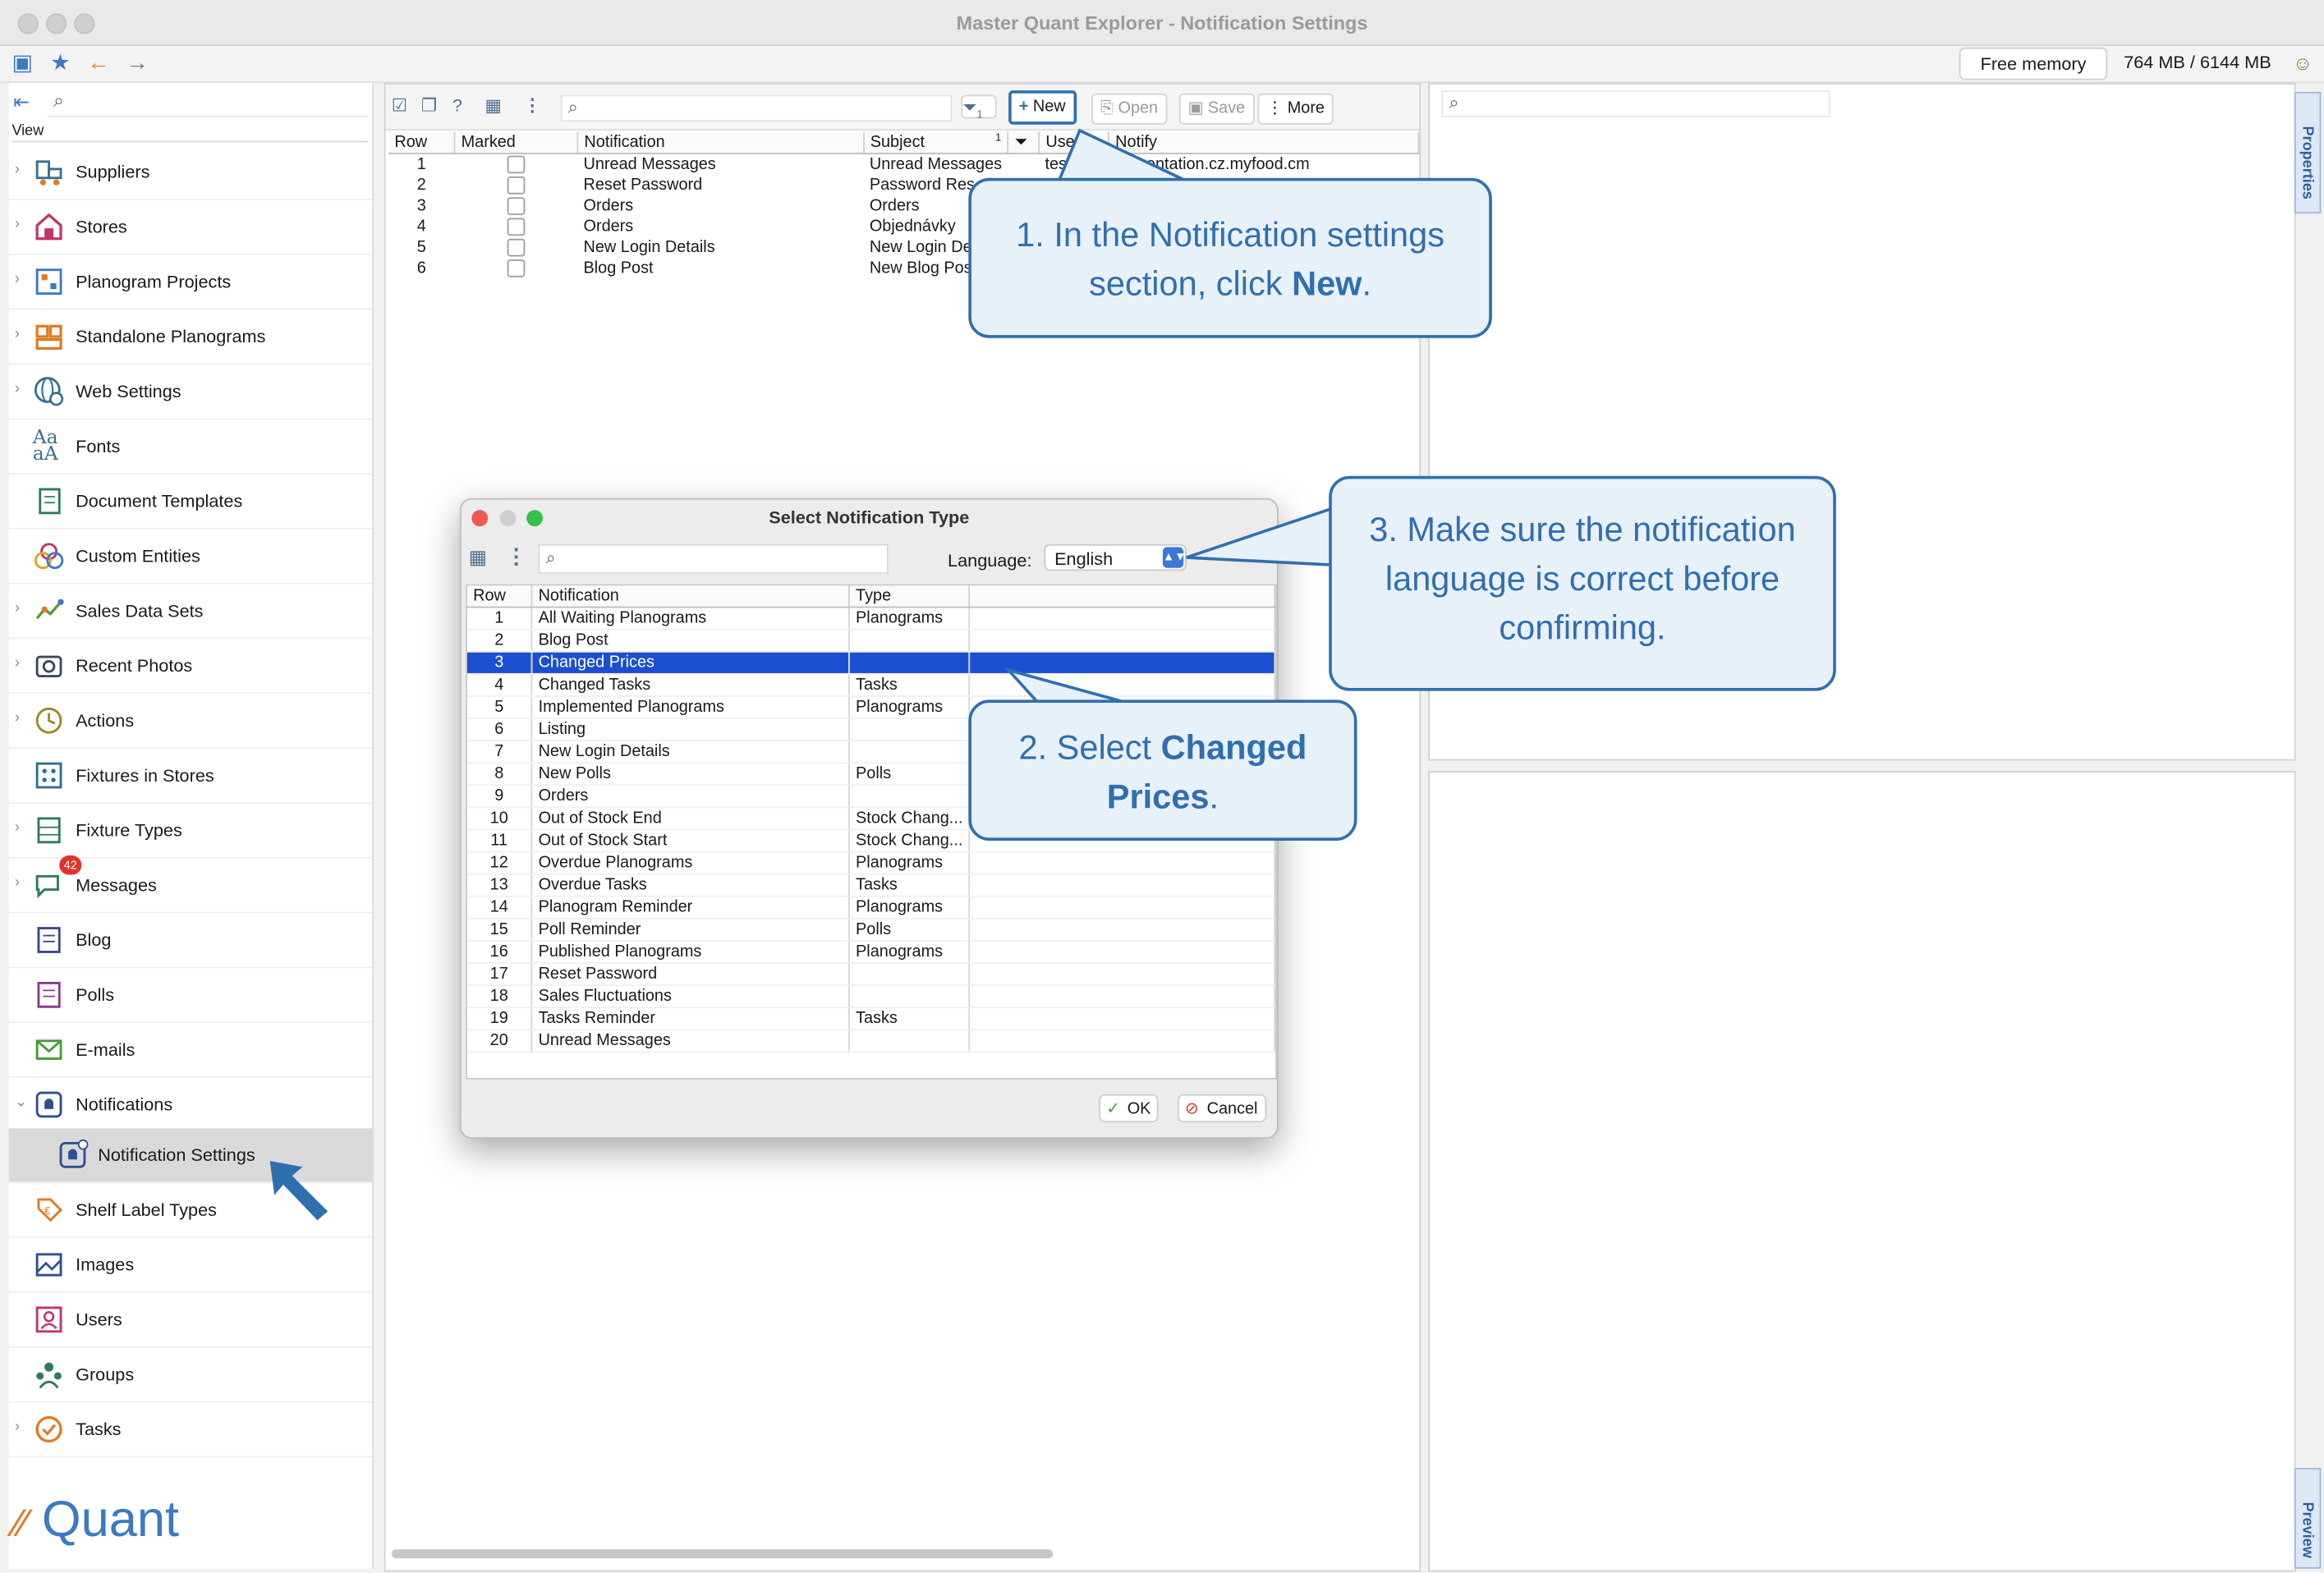 This screenshot has height=1573, width=2324. Describe the element at coordinates (1327, 283) in the screenshot. I see `callout-1-bold: New` at that location.